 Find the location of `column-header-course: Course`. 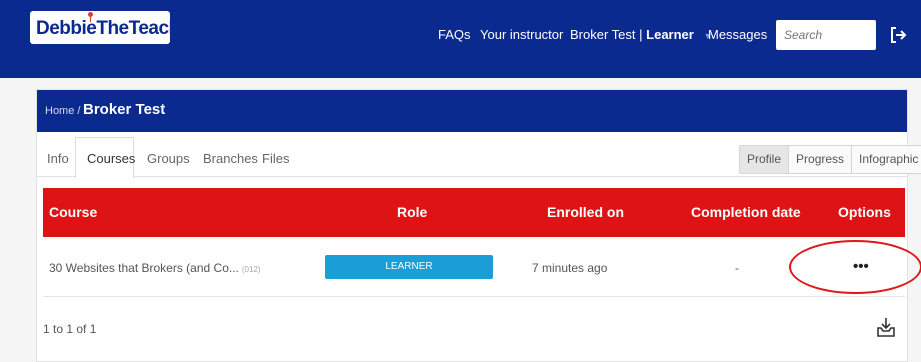

column-header-course: Course is located at coordinates (73, 212).